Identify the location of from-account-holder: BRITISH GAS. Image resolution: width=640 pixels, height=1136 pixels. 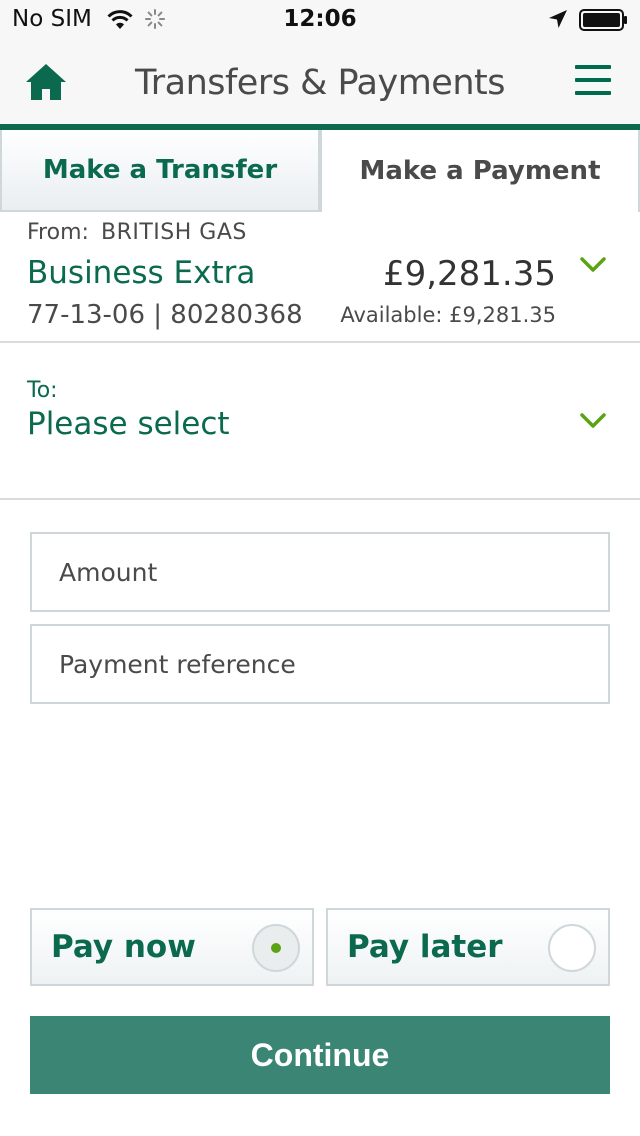
(174, 232).